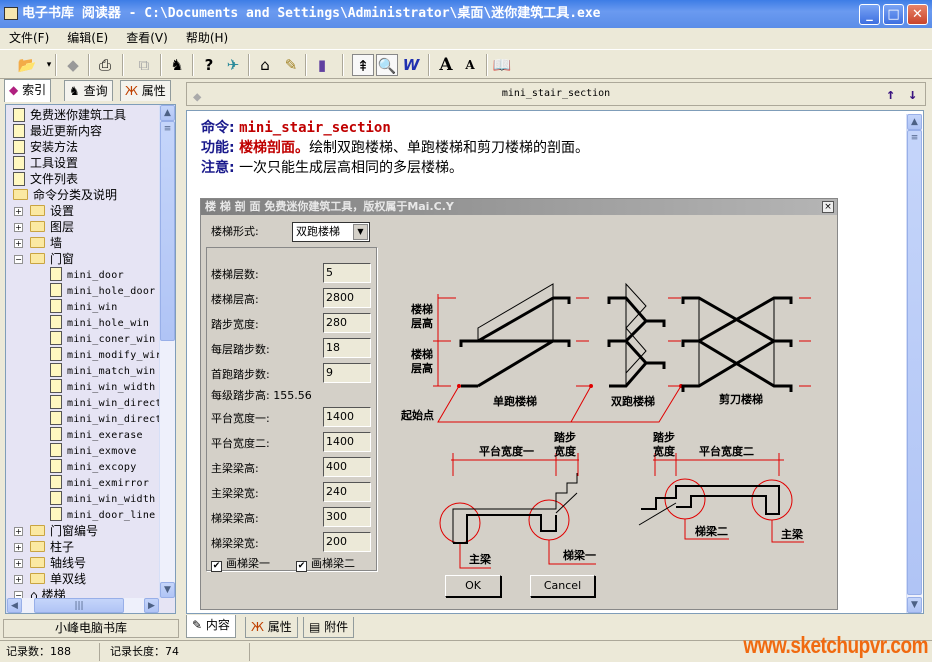 The image size is (932, 662). What do you see at coordinates (73, 65) in the screenshot?
I see `book-icon: ◆` at bounding box center [73, 65].